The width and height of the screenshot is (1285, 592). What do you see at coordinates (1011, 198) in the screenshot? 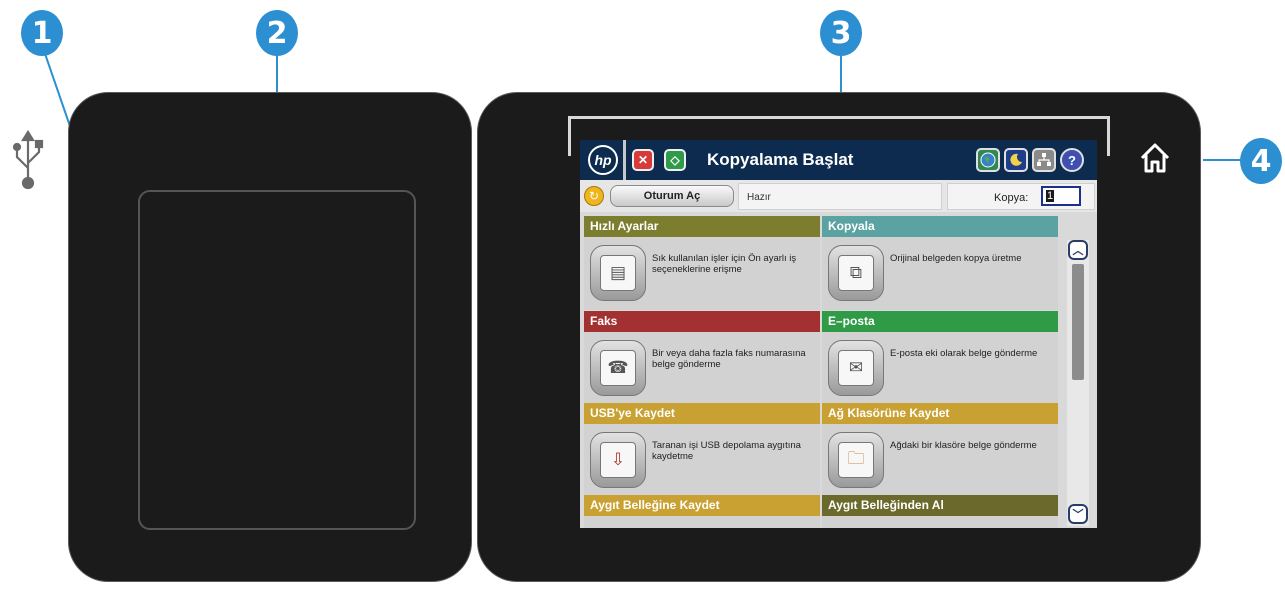
I see `copies-label: Kopya:` at bounding box center [1011, 198].